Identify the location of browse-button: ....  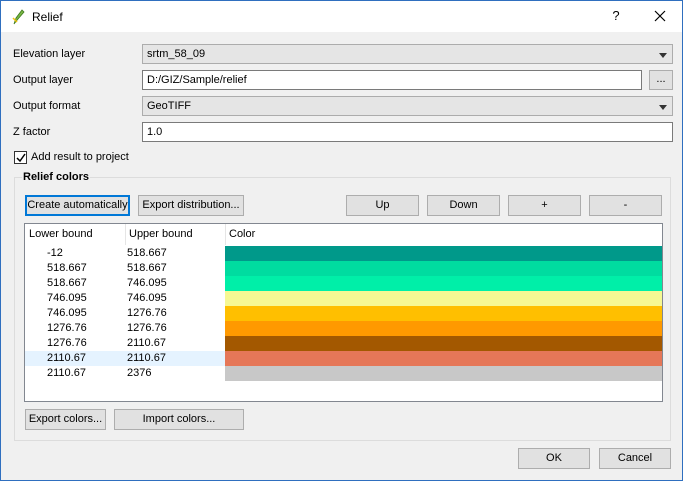
(661, 80).